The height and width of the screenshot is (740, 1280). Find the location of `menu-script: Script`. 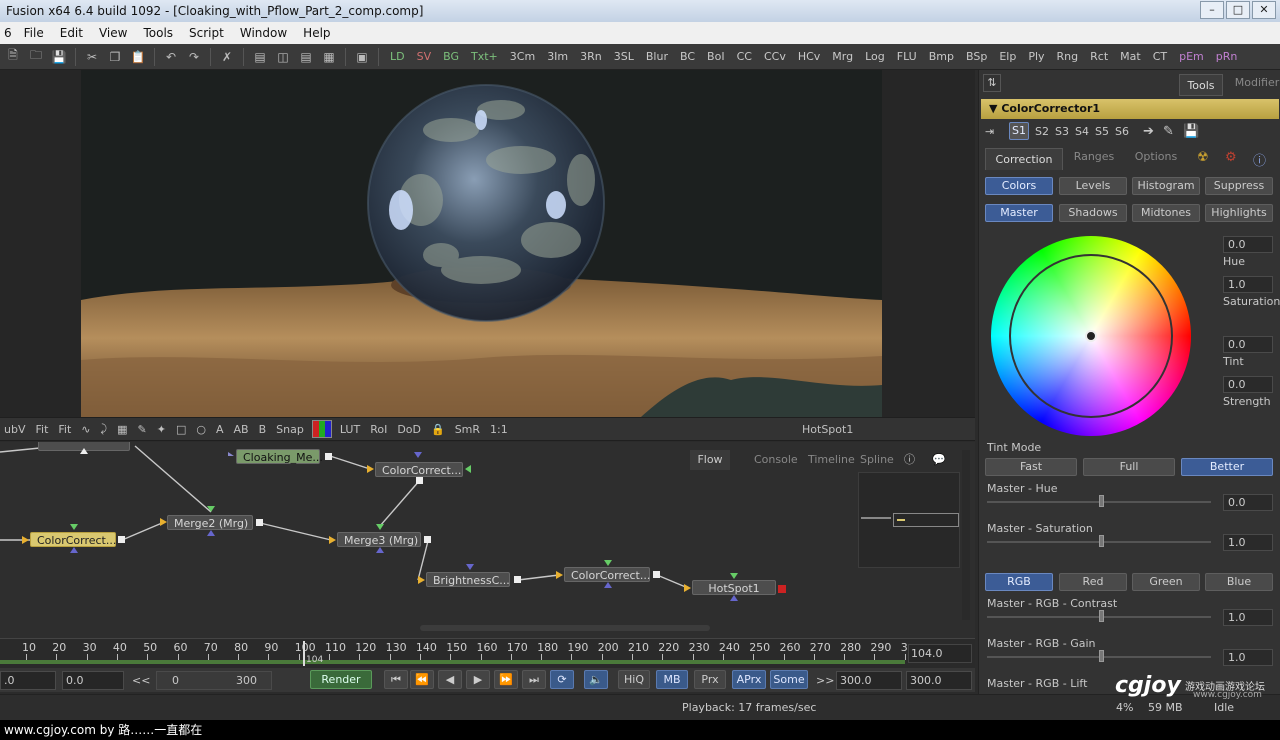

menu-script: Script is located at coordinates (206, 33).